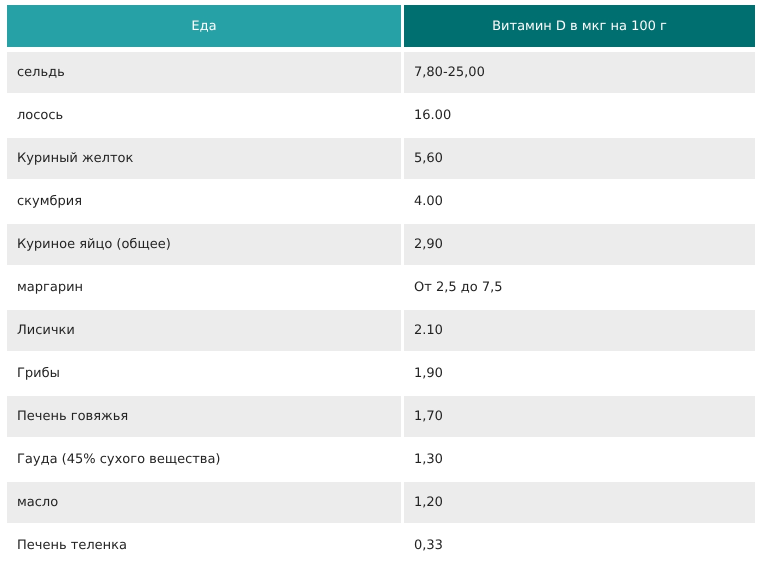  Describe the element at coordinates (204, 330) in the screenshot. I see `table-cell: Лисички` at that location.